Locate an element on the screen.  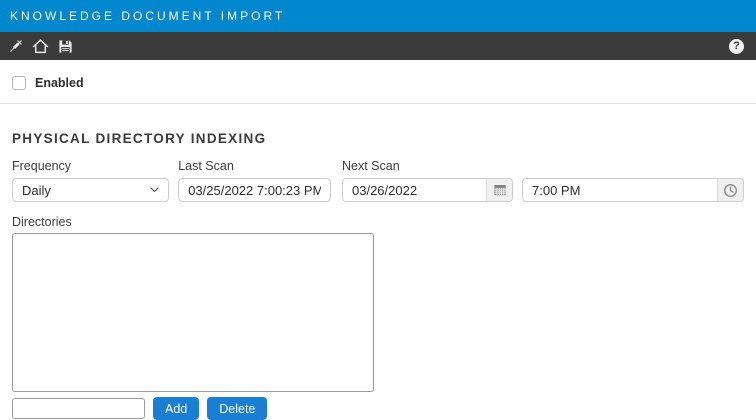
frequency-select: Daily is located at coordinates (91, 190).